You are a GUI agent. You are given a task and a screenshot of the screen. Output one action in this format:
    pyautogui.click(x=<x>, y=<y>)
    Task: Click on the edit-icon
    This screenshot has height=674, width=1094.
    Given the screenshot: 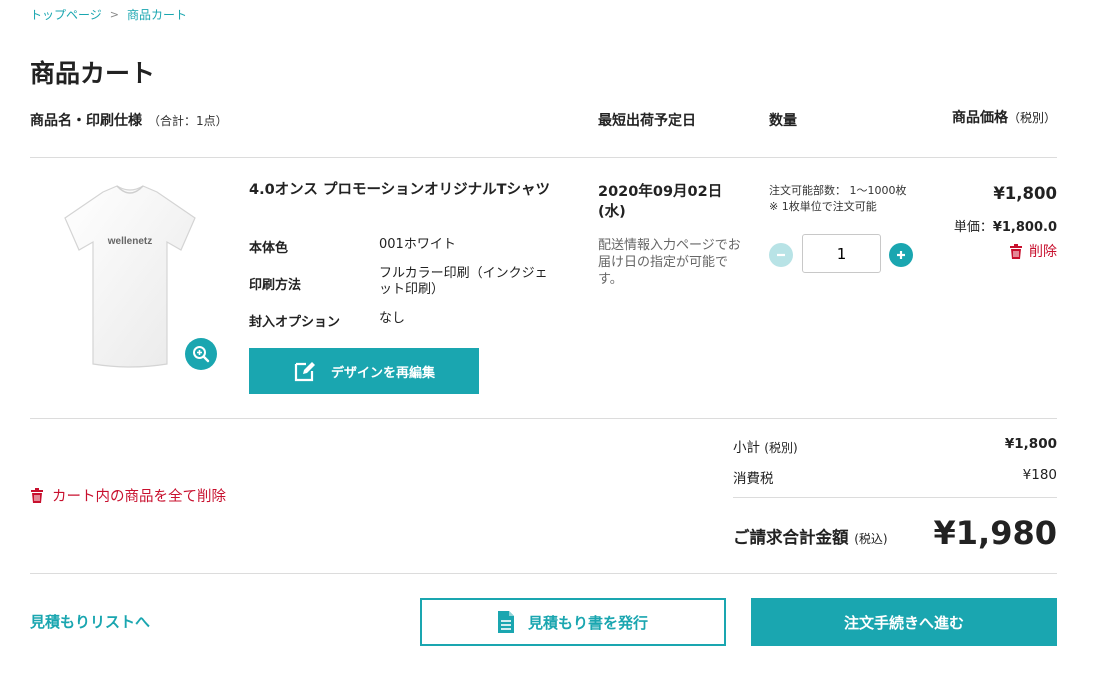 What is the action you would take?
    pyautogui.click(x=304, y=372)
    